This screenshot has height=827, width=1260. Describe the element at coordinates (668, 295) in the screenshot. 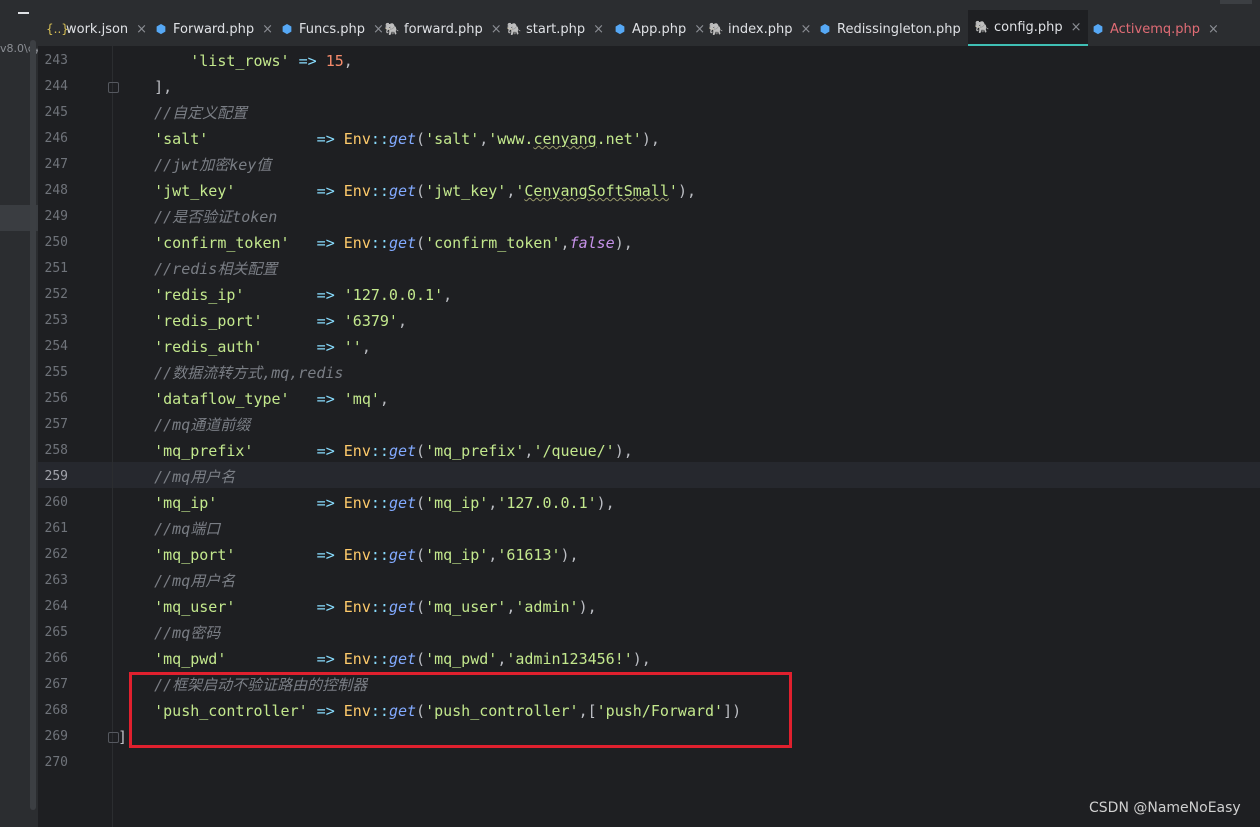

I see `code-line: 'redis_ip' => '127.0.0.1',` at that location.